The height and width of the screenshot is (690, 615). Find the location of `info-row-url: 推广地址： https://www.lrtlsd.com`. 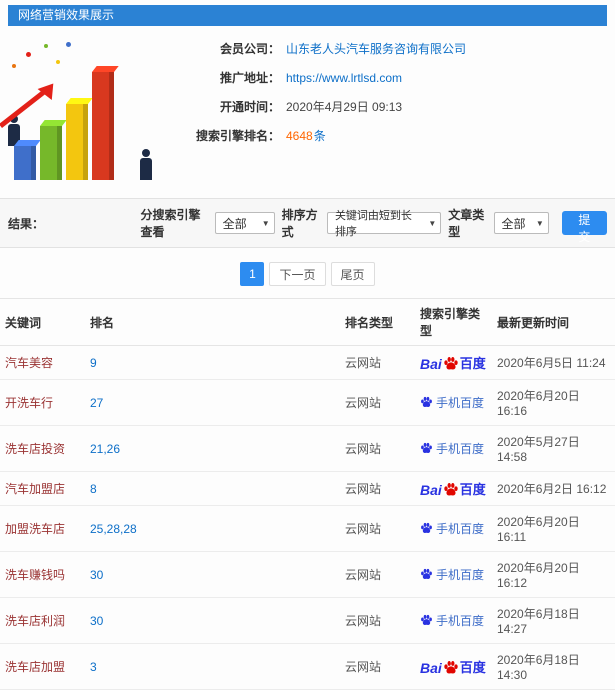

info-row-url: 推广地址： https://www.lrtlsd.com is located at coordinates (392, 77).